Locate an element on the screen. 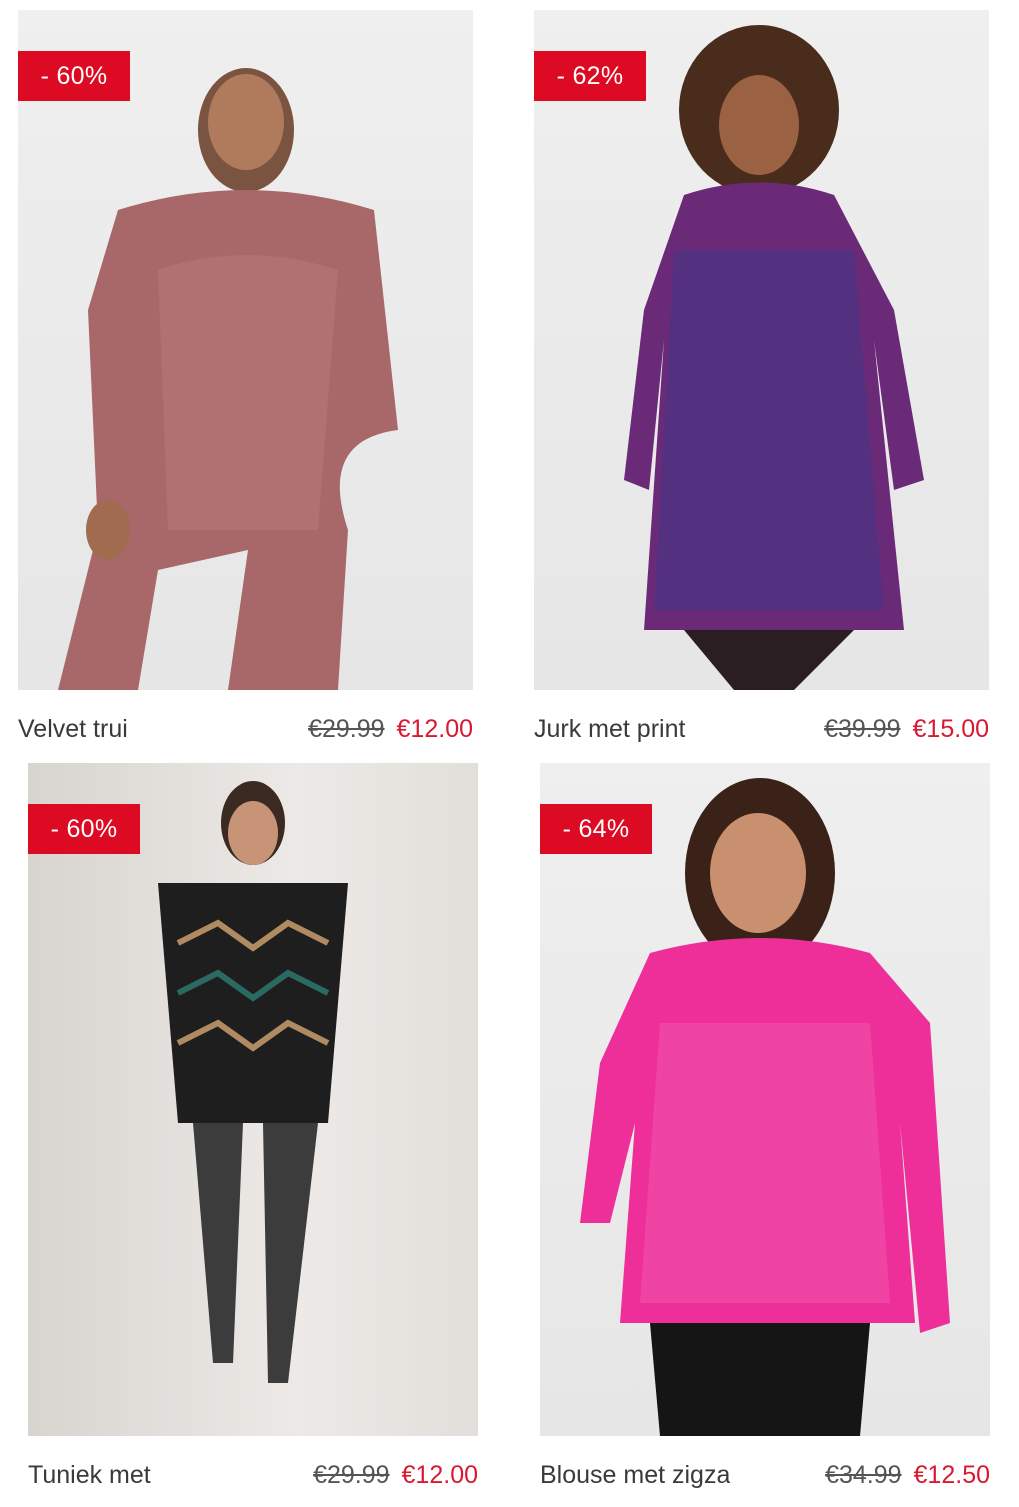  model-printed-dress-photo is located at coordinates (774, 357).